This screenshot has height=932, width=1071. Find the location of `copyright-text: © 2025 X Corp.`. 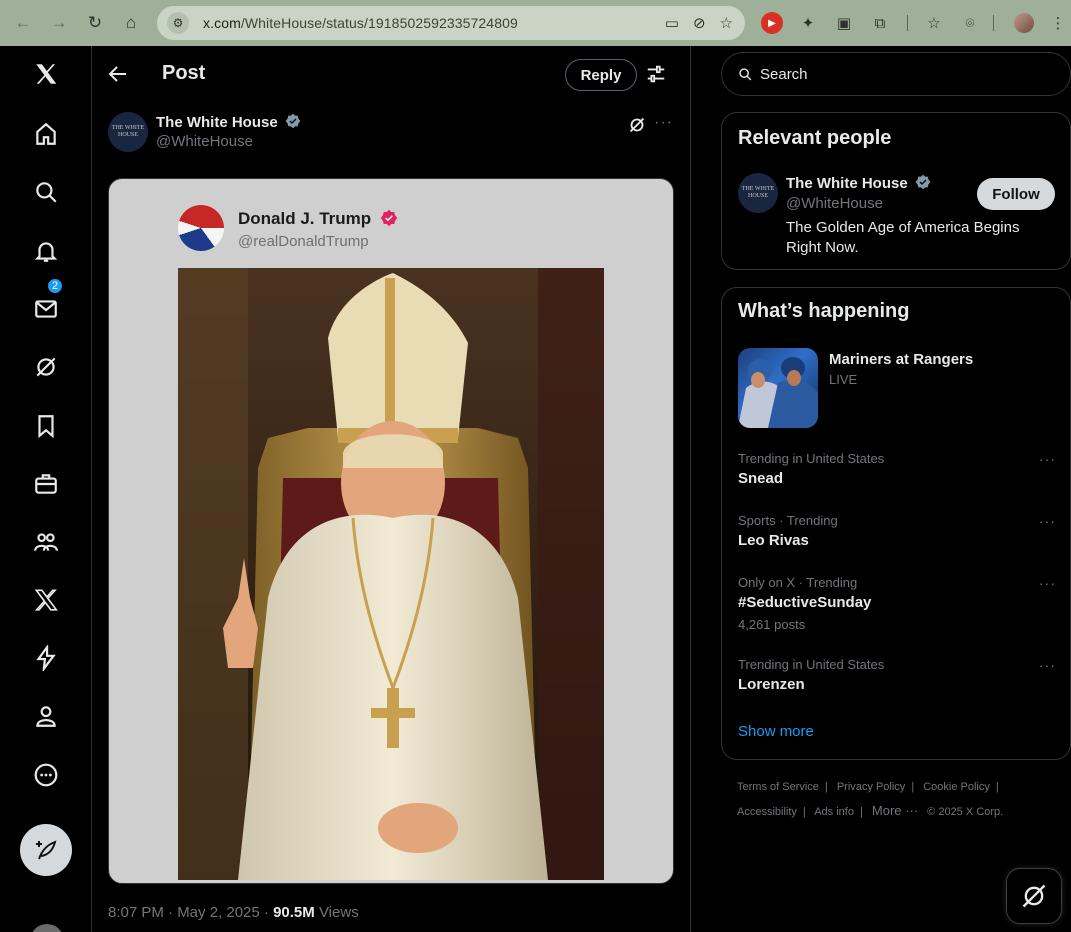

copyright-text: © 2025 X Corp. is located at coordinates (965, 812).